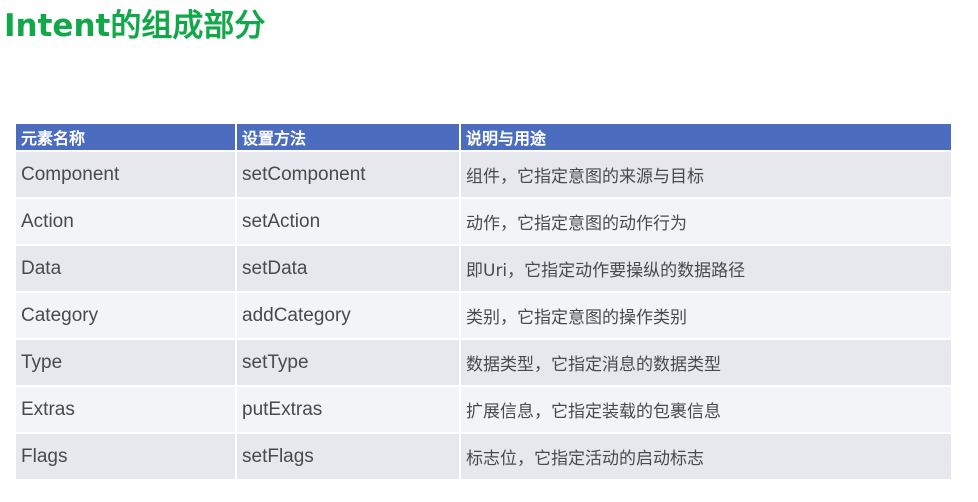  What do you see at coordinates (126, 315) in the screenshot?
I see `cell-element-name: Category` at bounding box center [126, 315].